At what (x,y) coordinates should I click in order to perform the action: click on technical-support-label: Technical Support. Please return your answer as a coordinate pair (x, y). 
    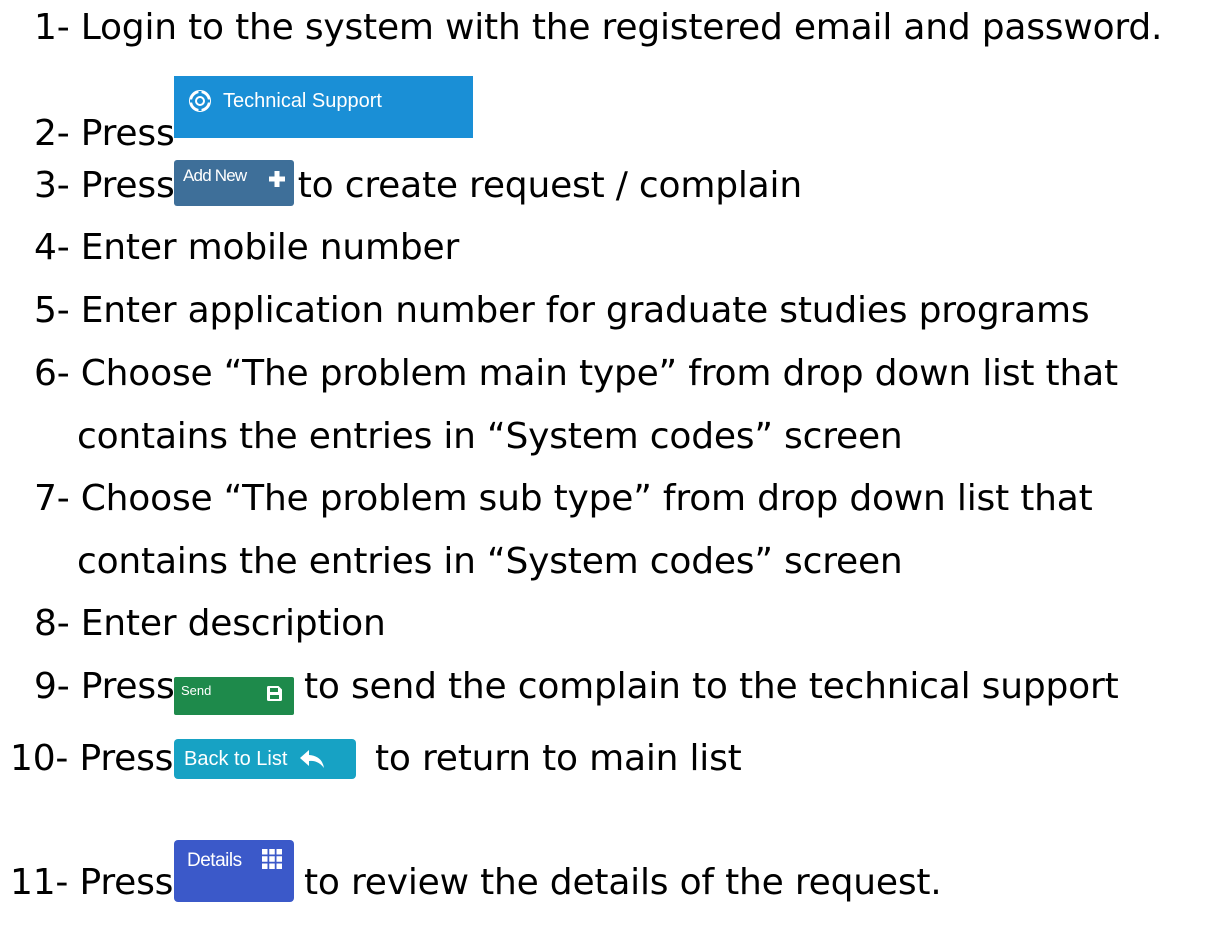
    Looking at the image, I should click on (302, 101).